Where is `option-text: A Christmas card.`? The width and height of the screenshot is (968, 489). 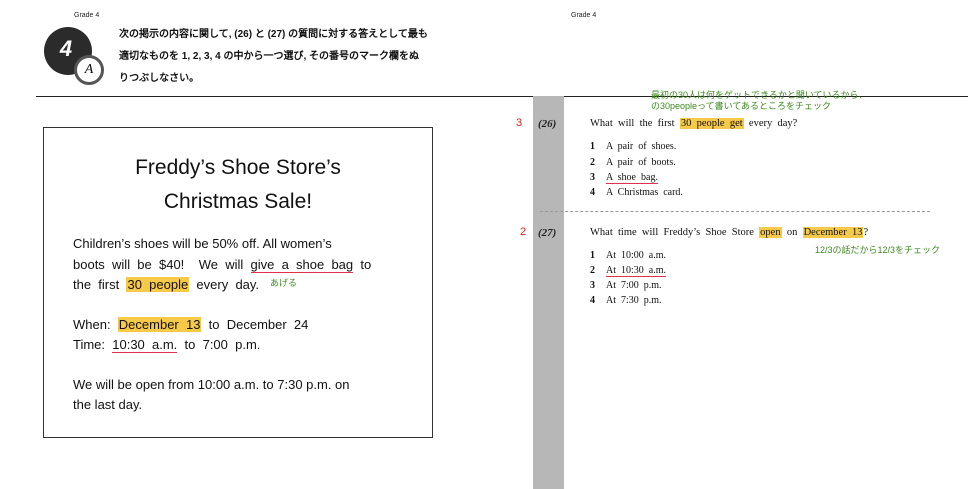 option-text: A Christmas card. is located at coordinates (644, 192).